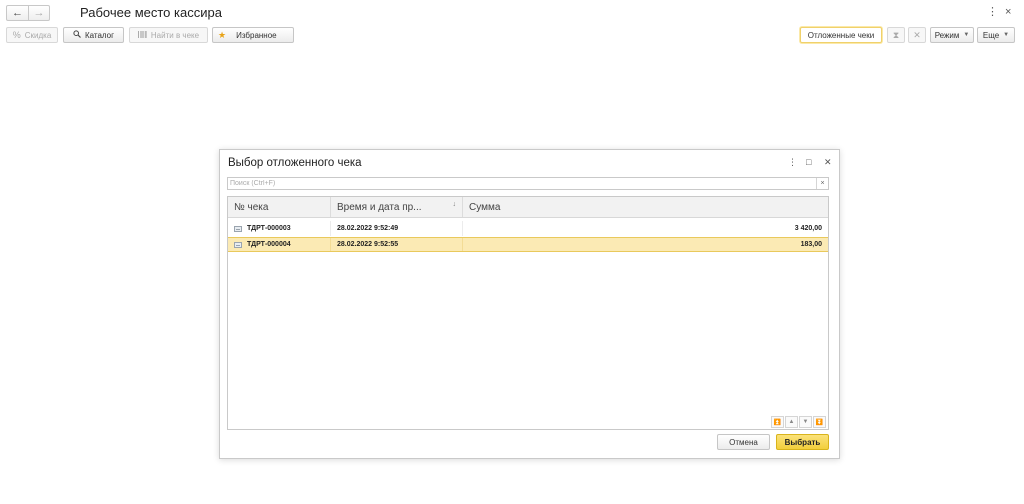  What do you see at coordinates (295, 163) in the screenshot?
I see `dialog-title: Выбор отложенного чека` at bounding box center [295, 163].